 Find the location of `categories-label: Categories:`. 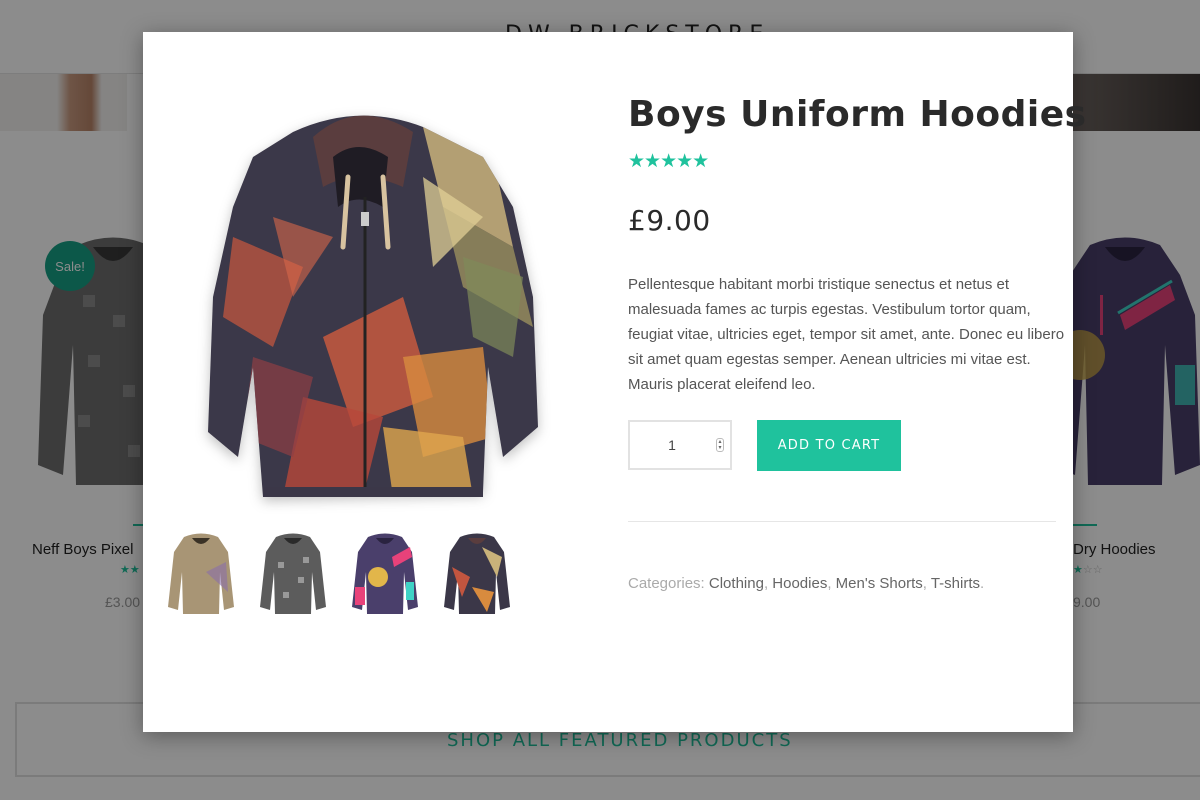

categories-label: Categories: is located at coordinates (666, 583).